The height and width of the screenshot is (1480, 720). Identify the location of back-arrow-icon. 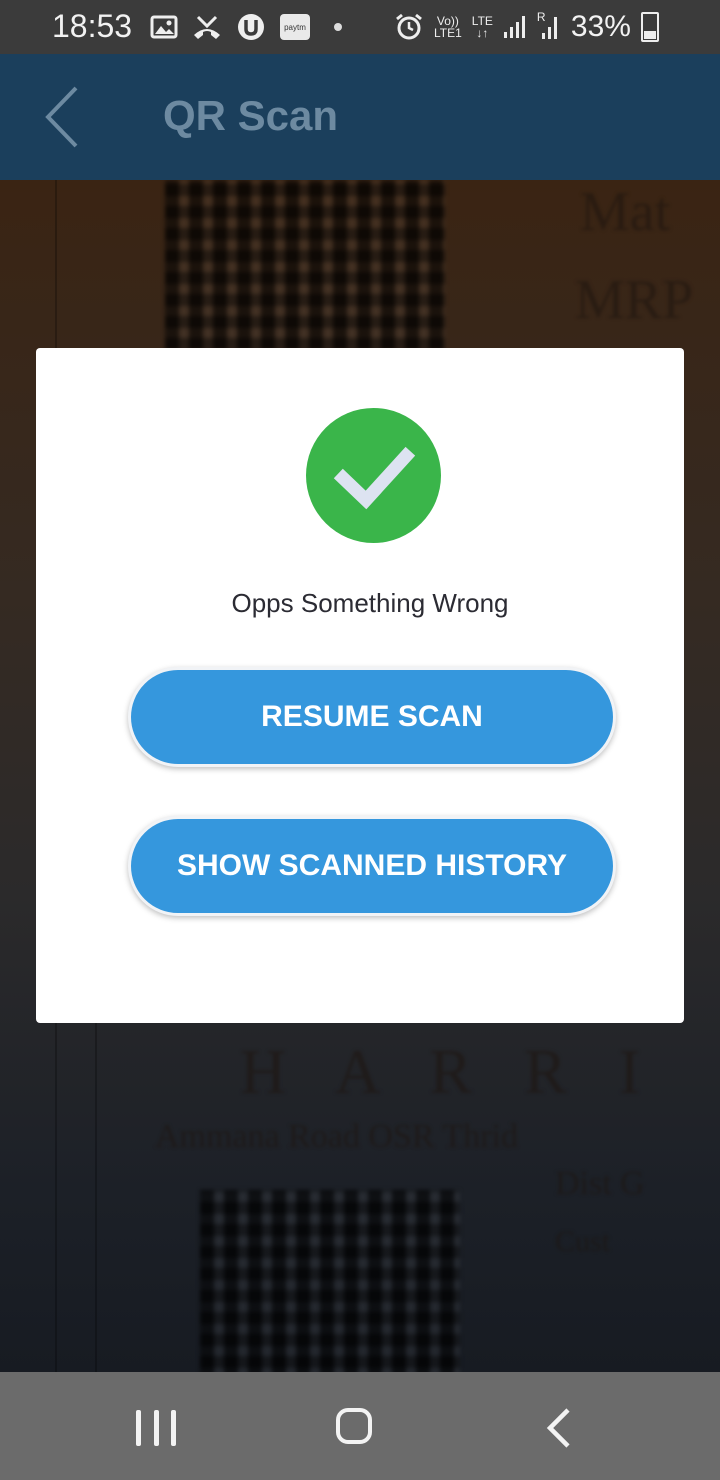
(65, 117).